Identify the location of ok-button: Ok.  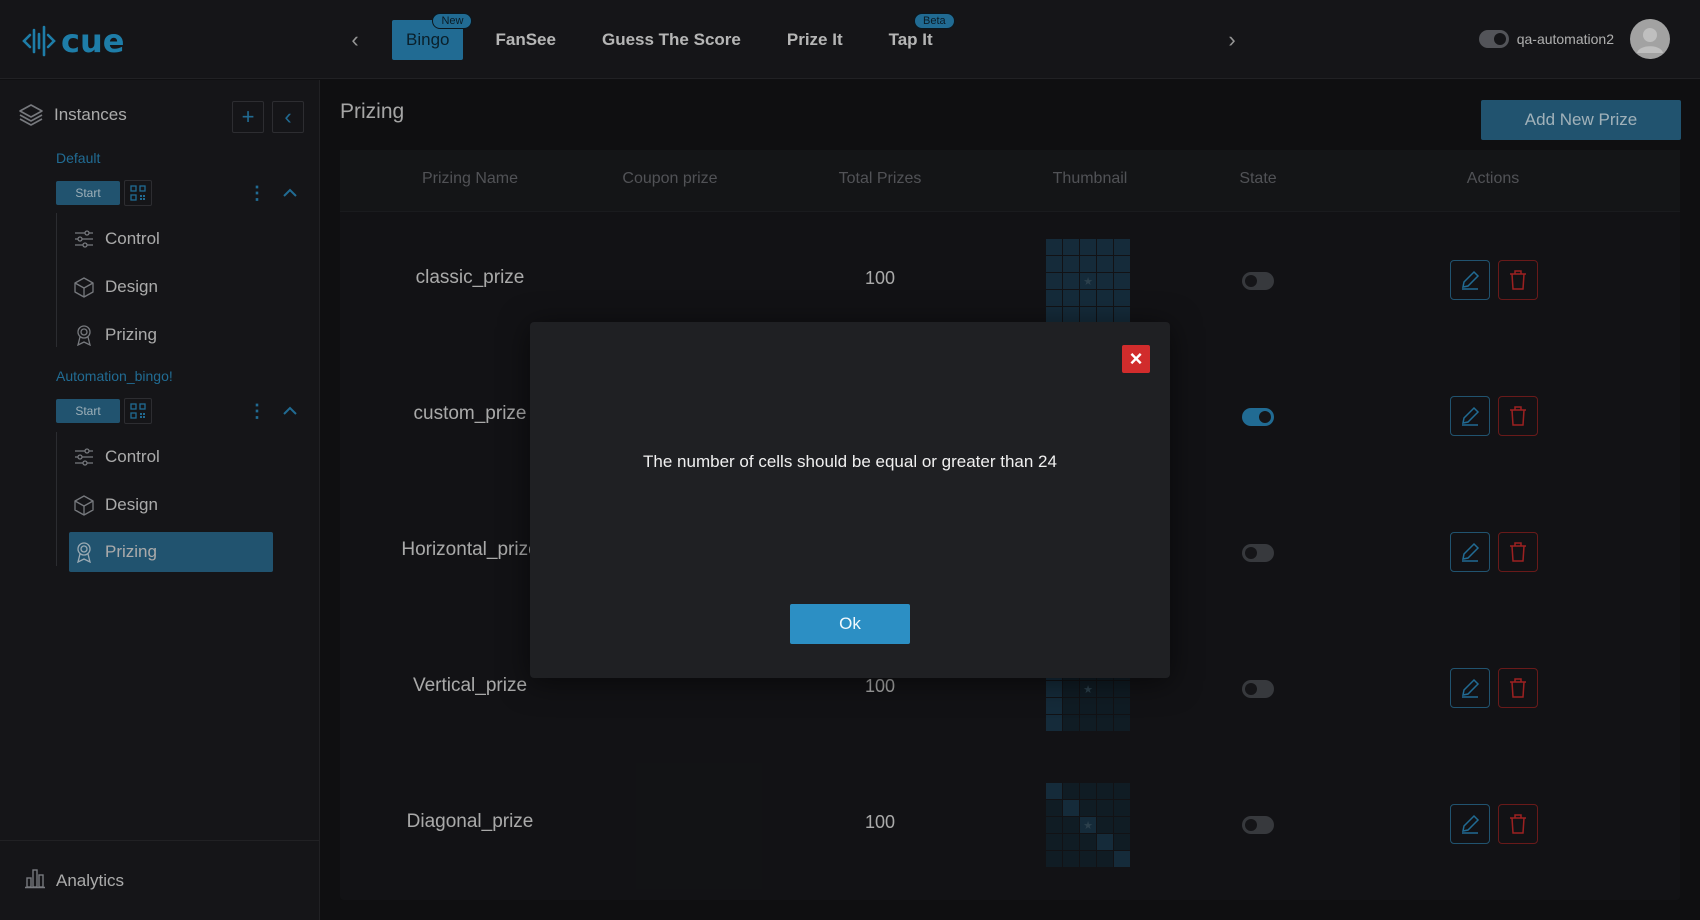
(850, 624).